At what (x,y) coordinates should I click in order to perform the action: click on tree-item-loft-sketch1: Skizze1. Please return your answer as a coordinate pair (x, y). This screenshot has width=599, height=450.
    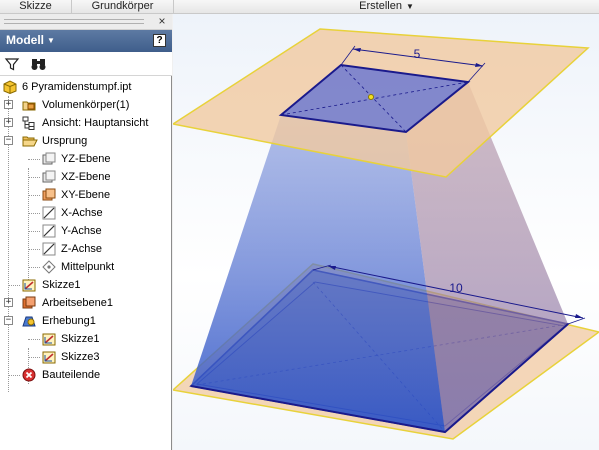
    Looking at the image, I should click on (86, 339).